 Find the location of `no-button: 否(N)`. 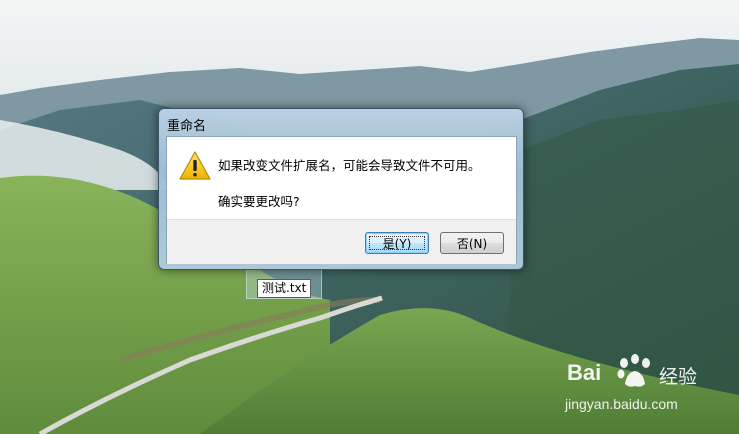

no-button: 否(N) is located at coordinates (472, 243).